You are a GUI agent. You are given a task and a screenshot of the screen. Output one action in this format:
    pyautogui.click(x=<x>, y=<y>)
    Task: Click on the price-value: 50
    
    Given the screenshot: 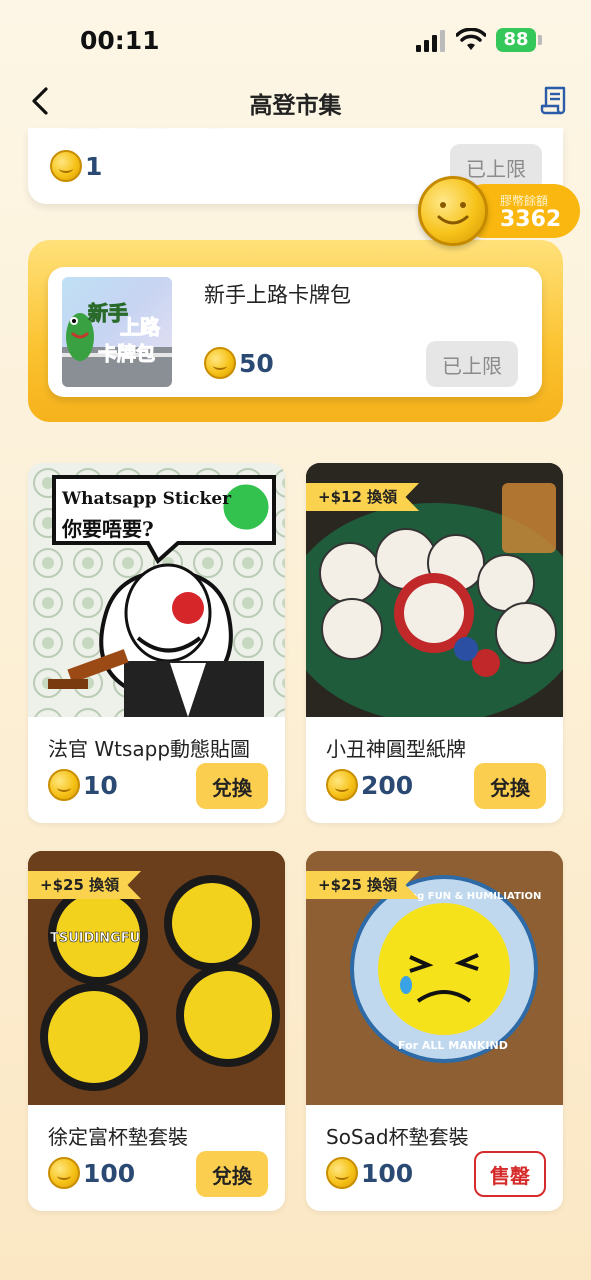 What is the action you would take?
    pyautogui.click(x=256, y=363)
    